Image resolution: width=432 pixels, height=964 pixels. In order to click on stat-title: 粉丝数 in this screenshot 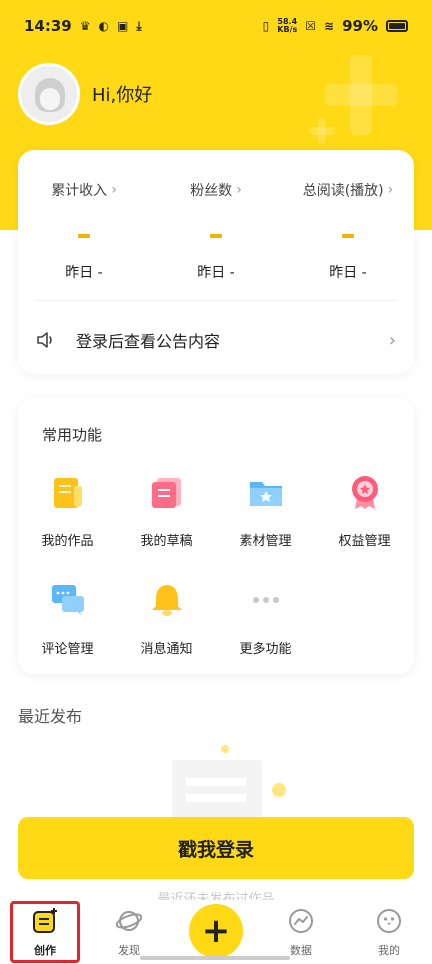, I will do `click(211, 191)`.